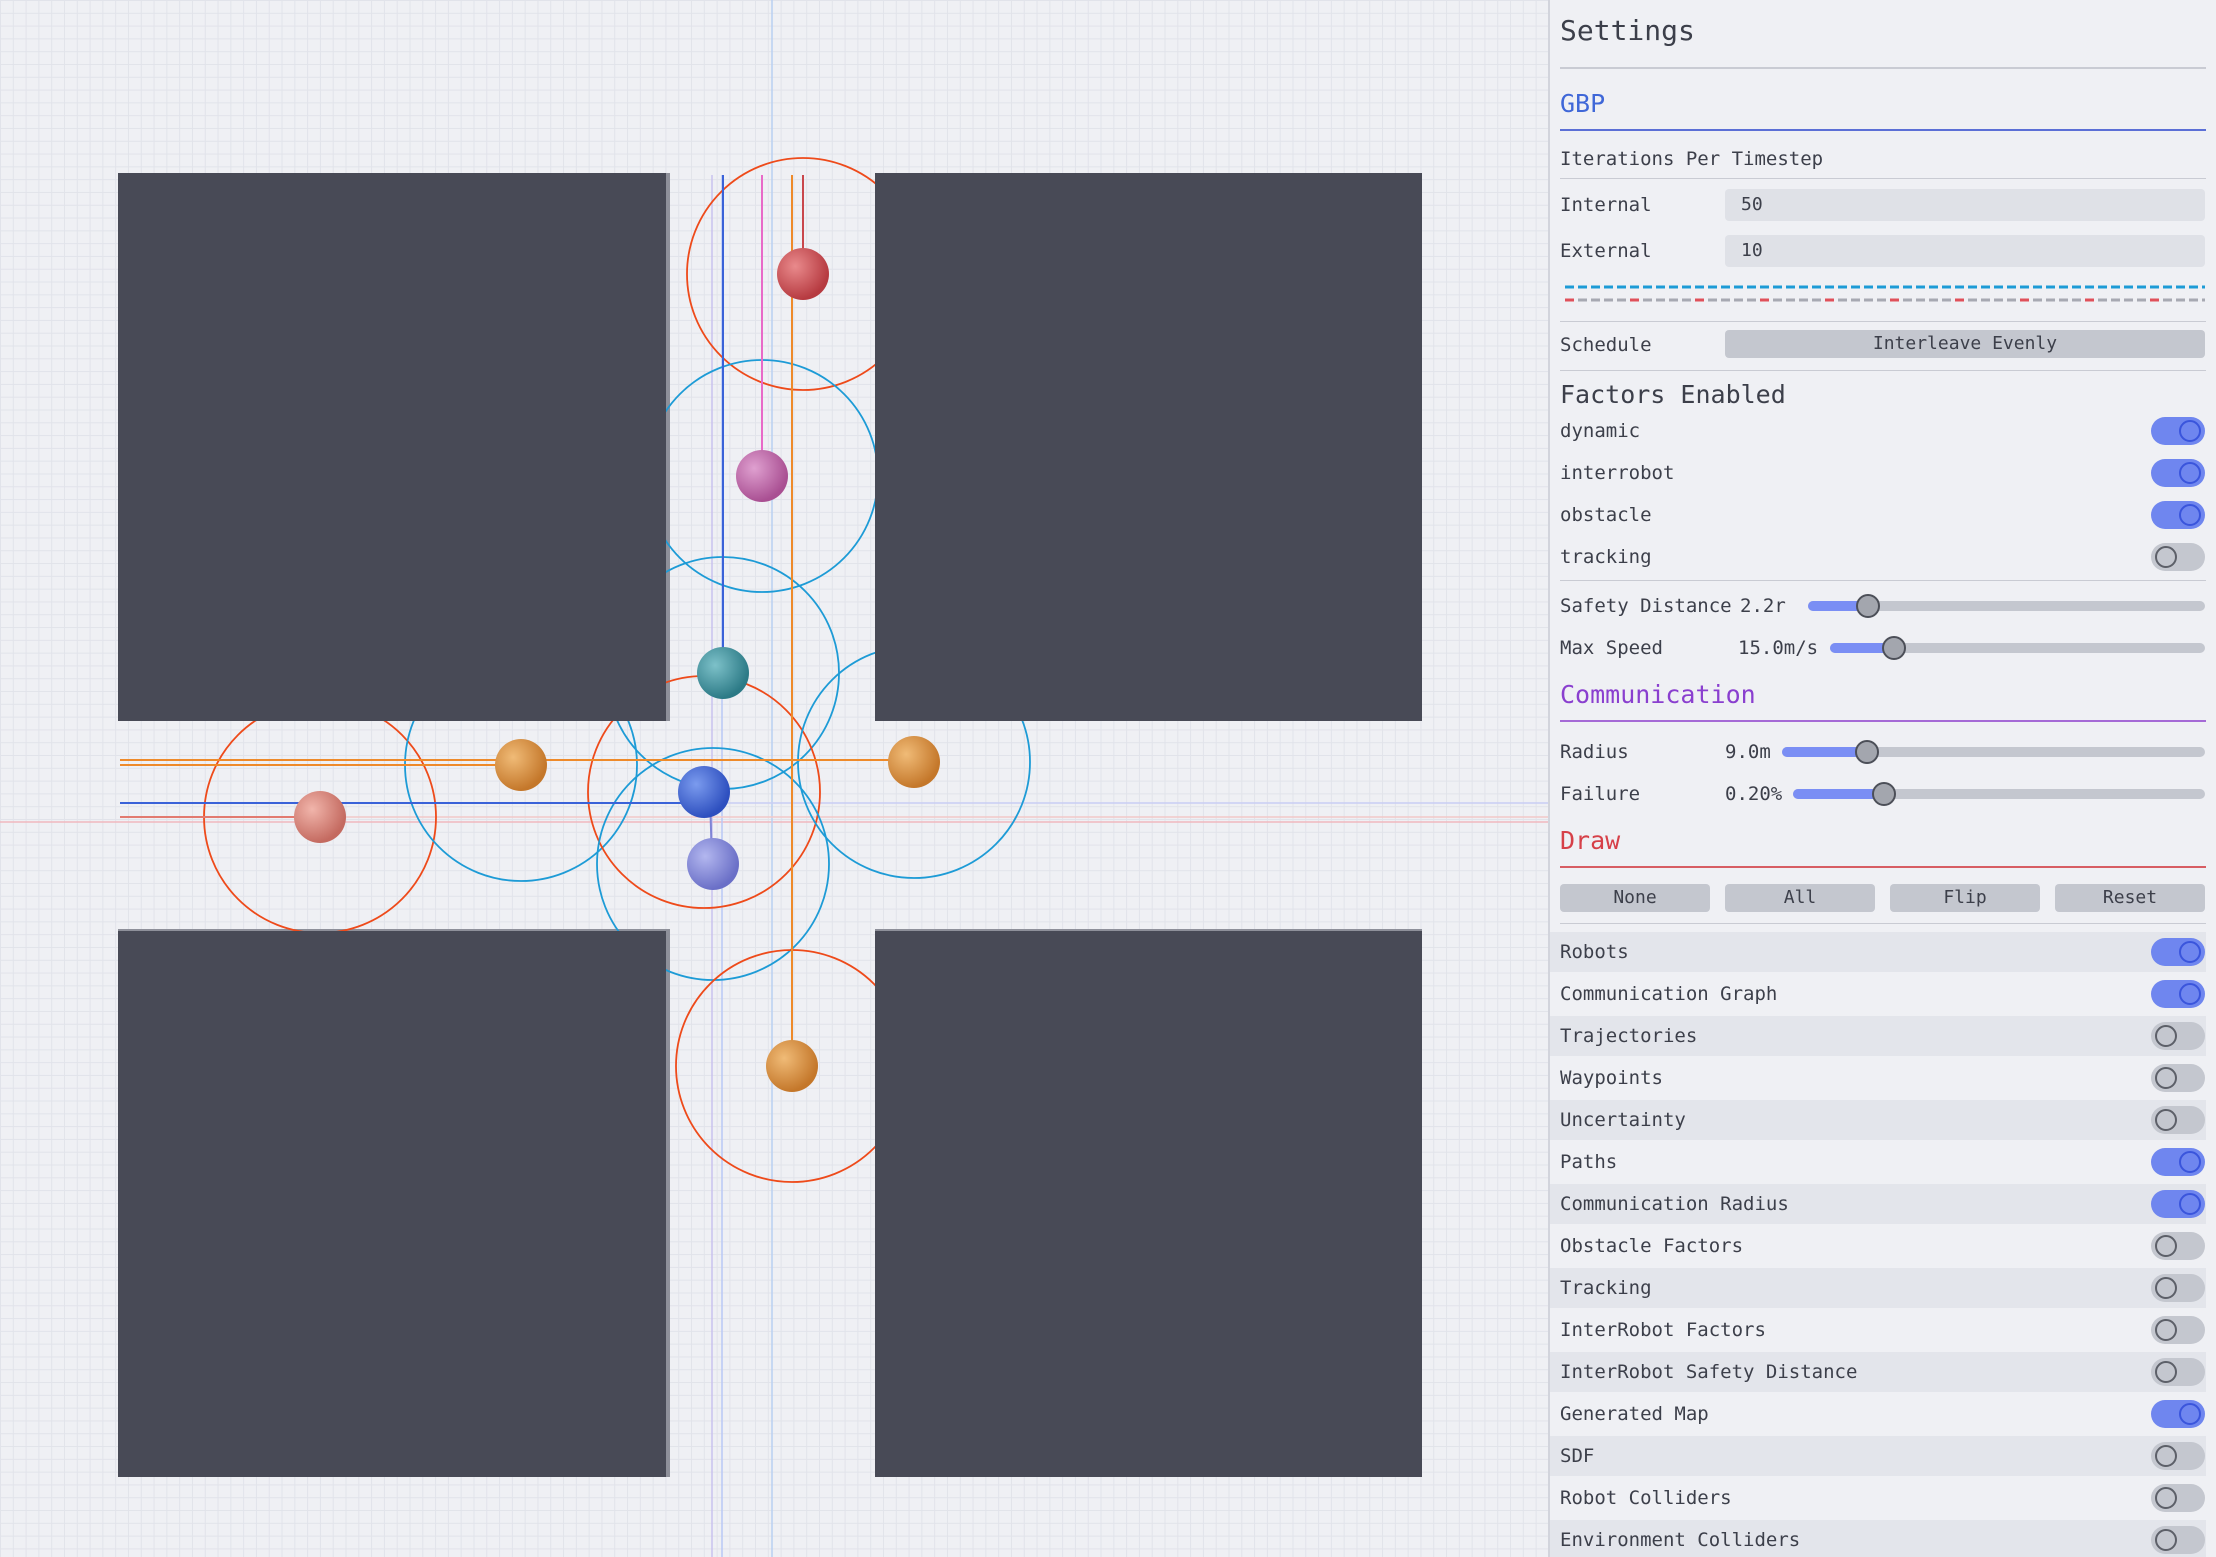 The width and height of the screenshot is (2216, 1557). I want to click on draw-option-toggle-interrobot-factors, so click(2178, 1330).